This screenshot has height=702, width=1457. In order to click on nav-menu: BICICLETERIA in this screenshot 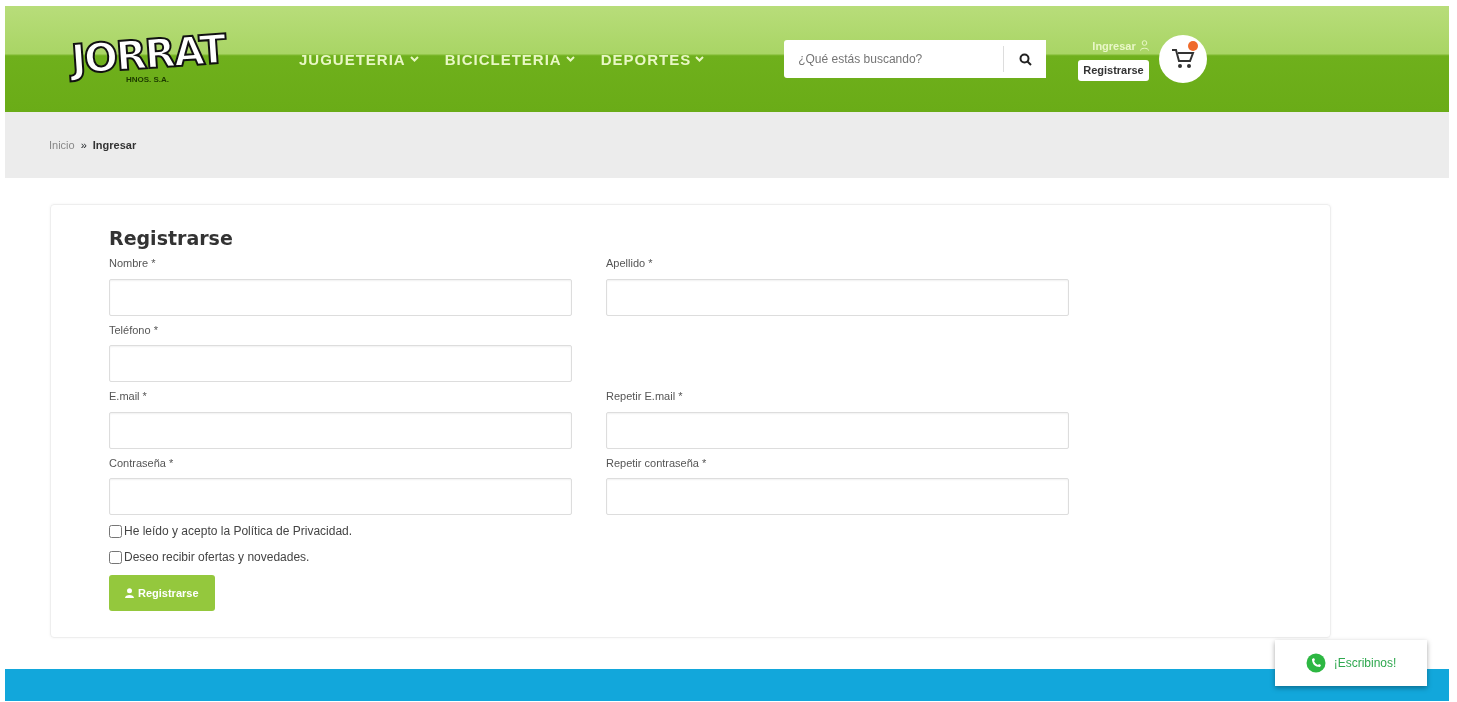, I will do `click(509, 59)`.